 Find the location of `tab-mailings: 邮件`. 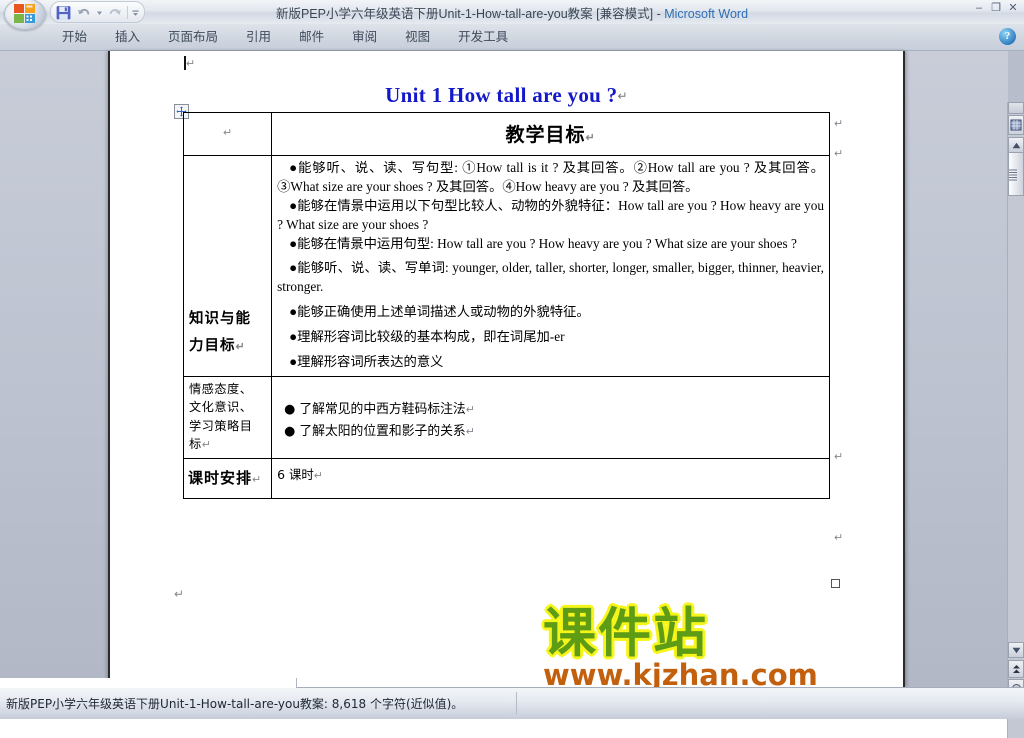

tab-mailings: 邮件 is located at coordinates (311, 37).